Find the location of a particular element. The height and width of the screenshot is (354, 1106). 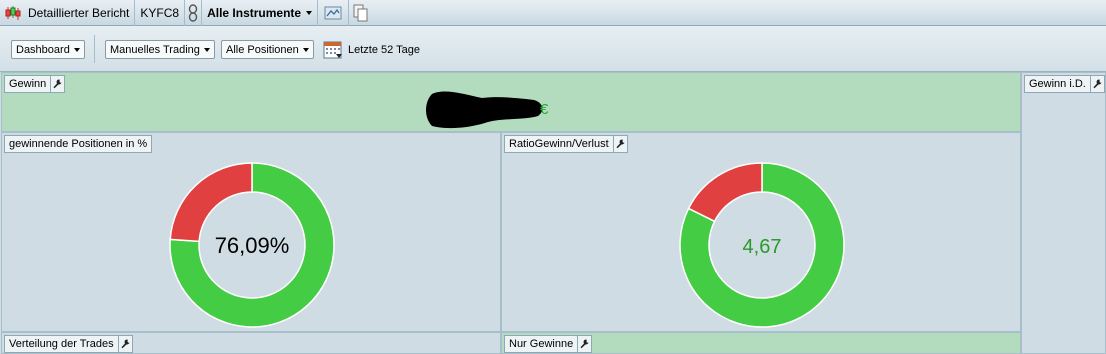

image-export-button is located at coordinates (334, 13).